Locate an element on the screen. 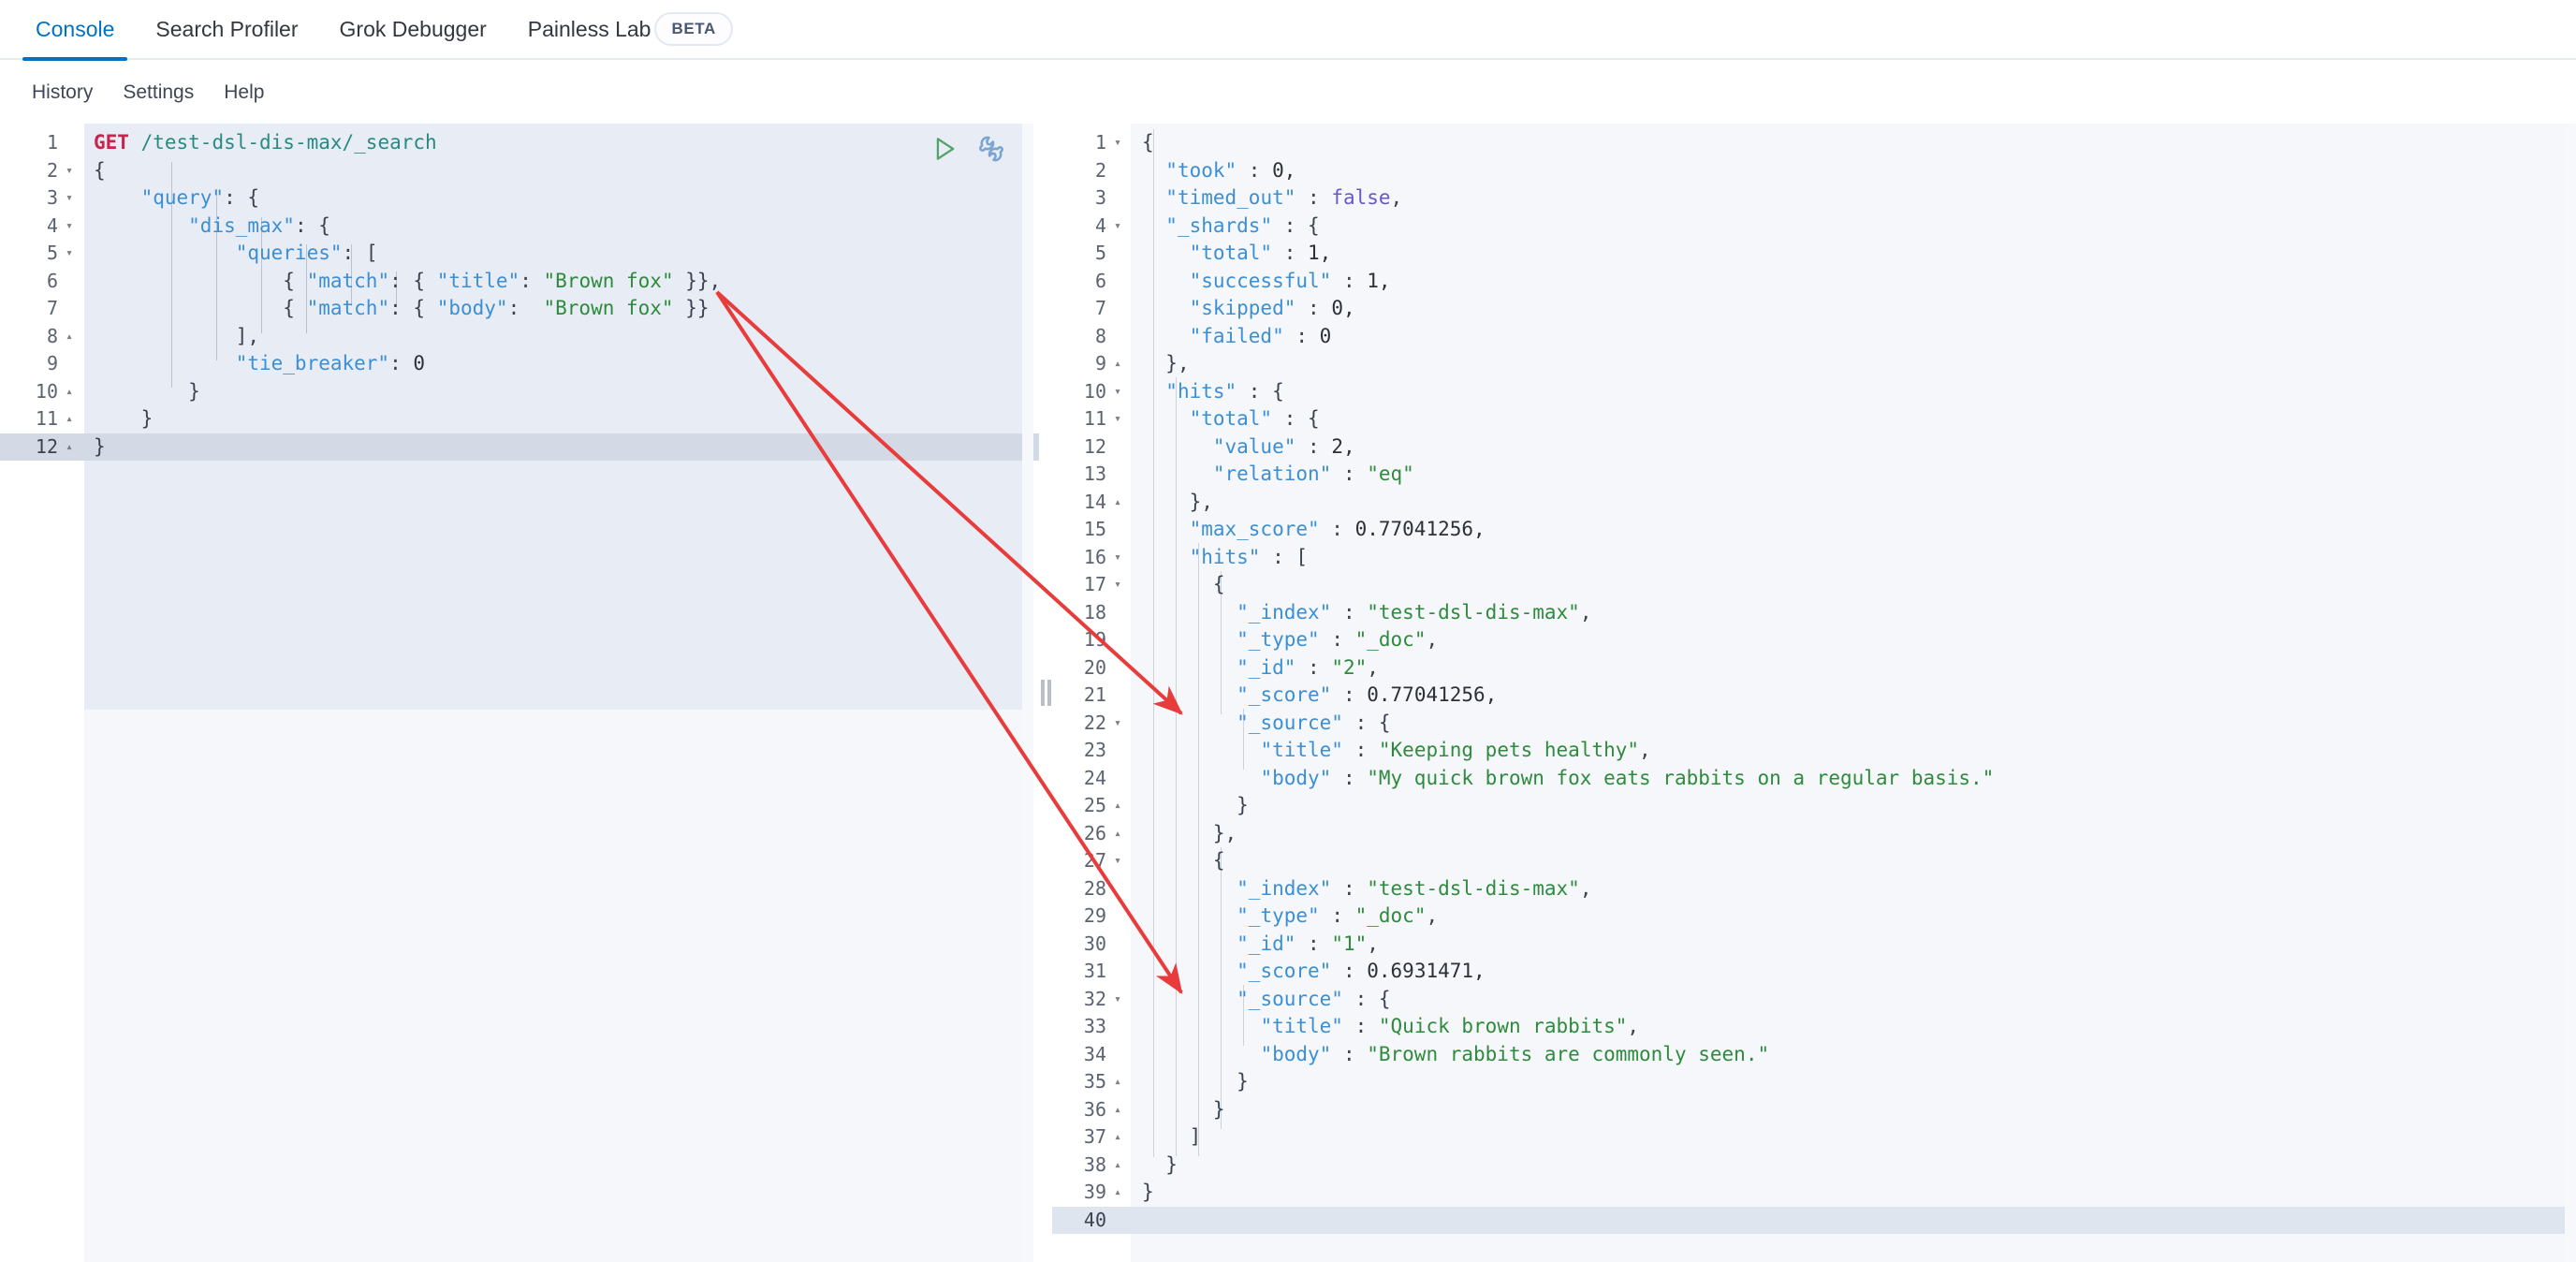 Image resolution: width=2576 pixels, height=1262 pixels. code-line: 36 ▴ } is located at coordinates (1814, 1110).